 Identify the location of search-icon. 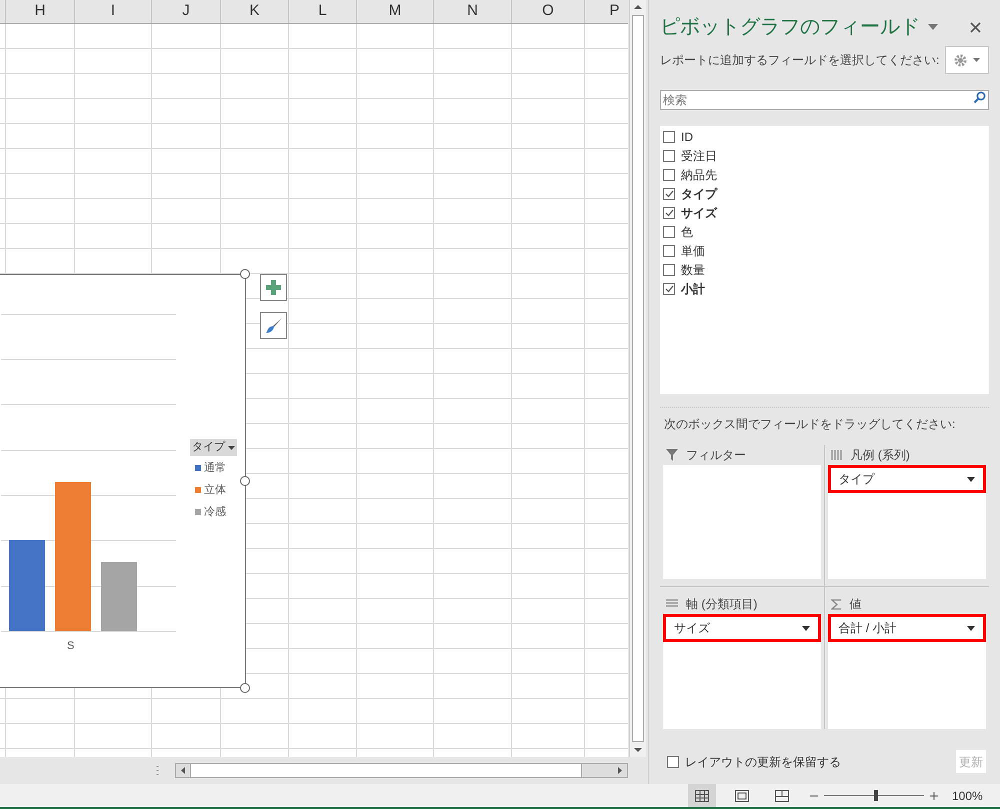
(979, 97).